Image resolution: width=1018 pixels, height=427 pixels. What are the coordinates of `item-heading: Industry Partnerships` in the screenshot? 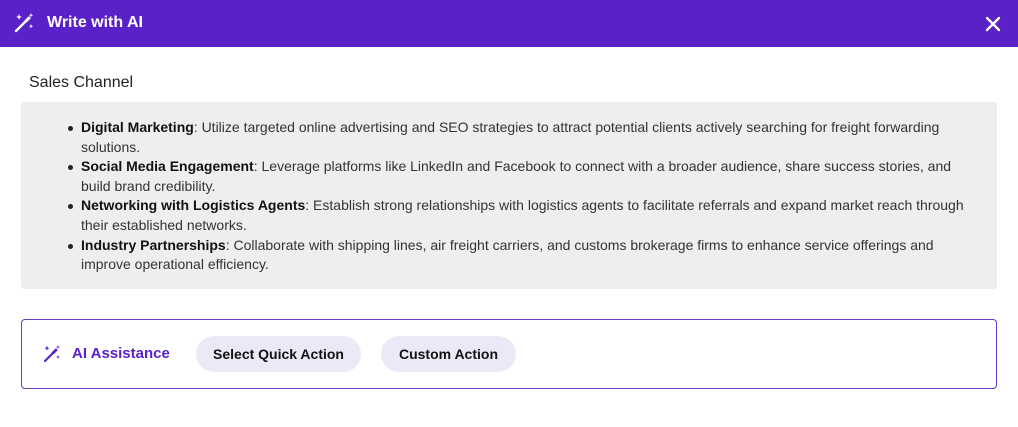 It's located at (153, 244).